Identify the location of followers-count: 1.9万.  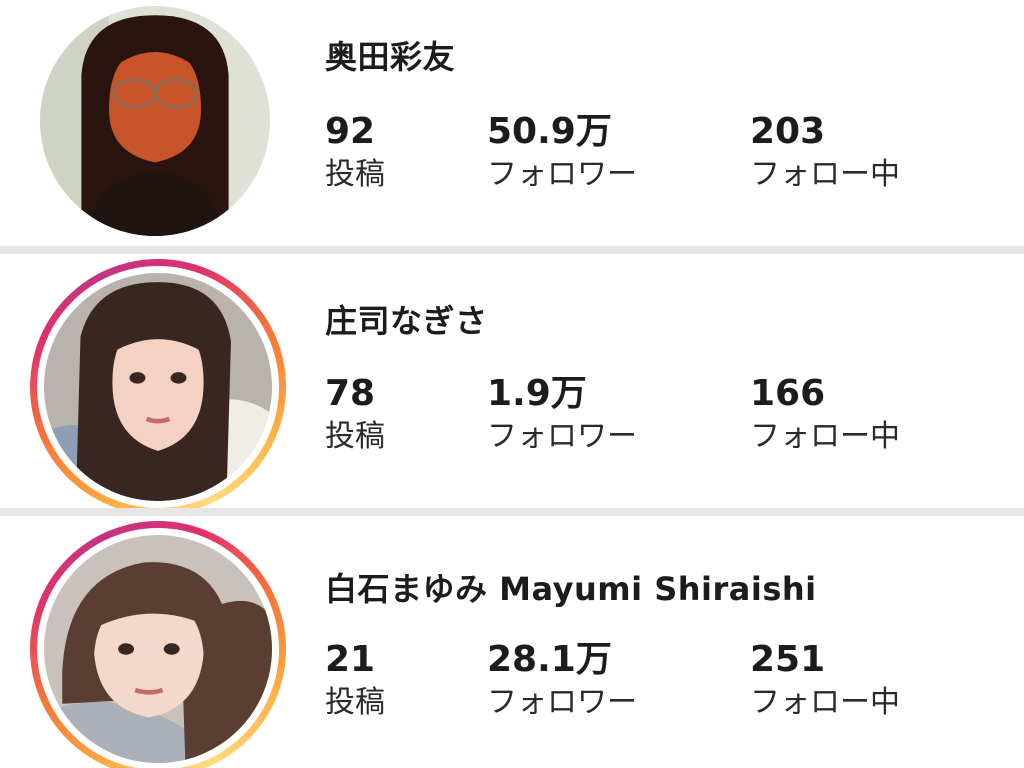
(537, 393).